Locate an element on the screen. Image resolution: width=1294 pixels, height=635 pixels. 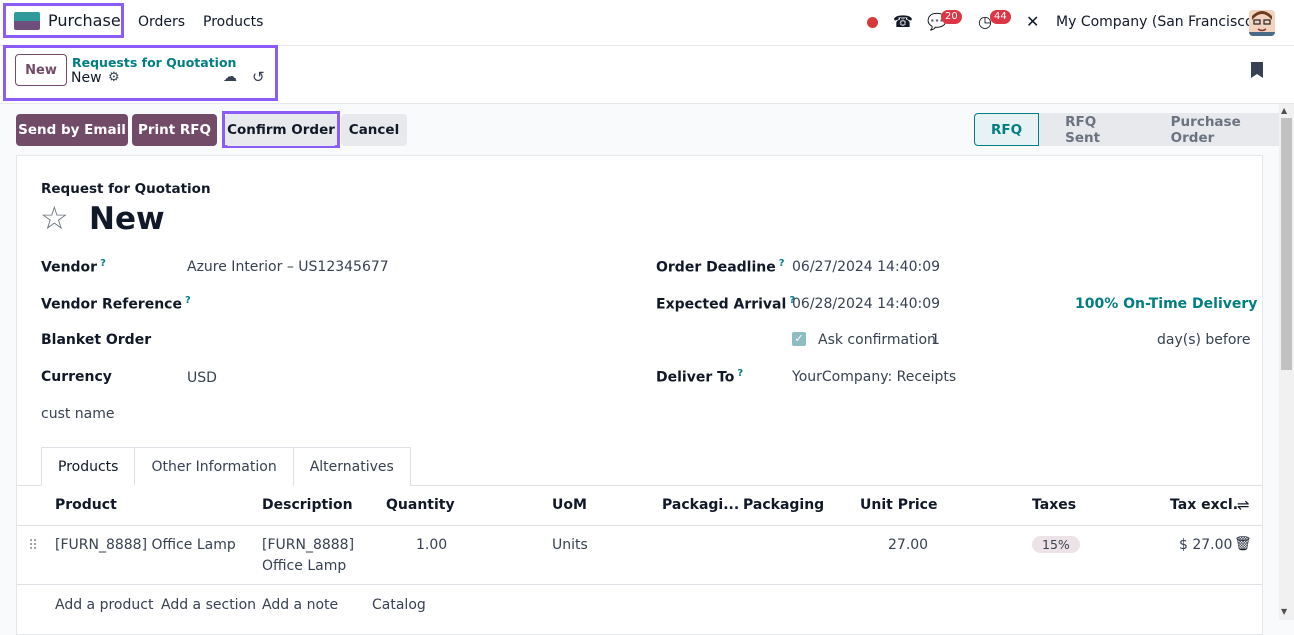
add-note-link: Add a note is located at coordinates (300, 605).